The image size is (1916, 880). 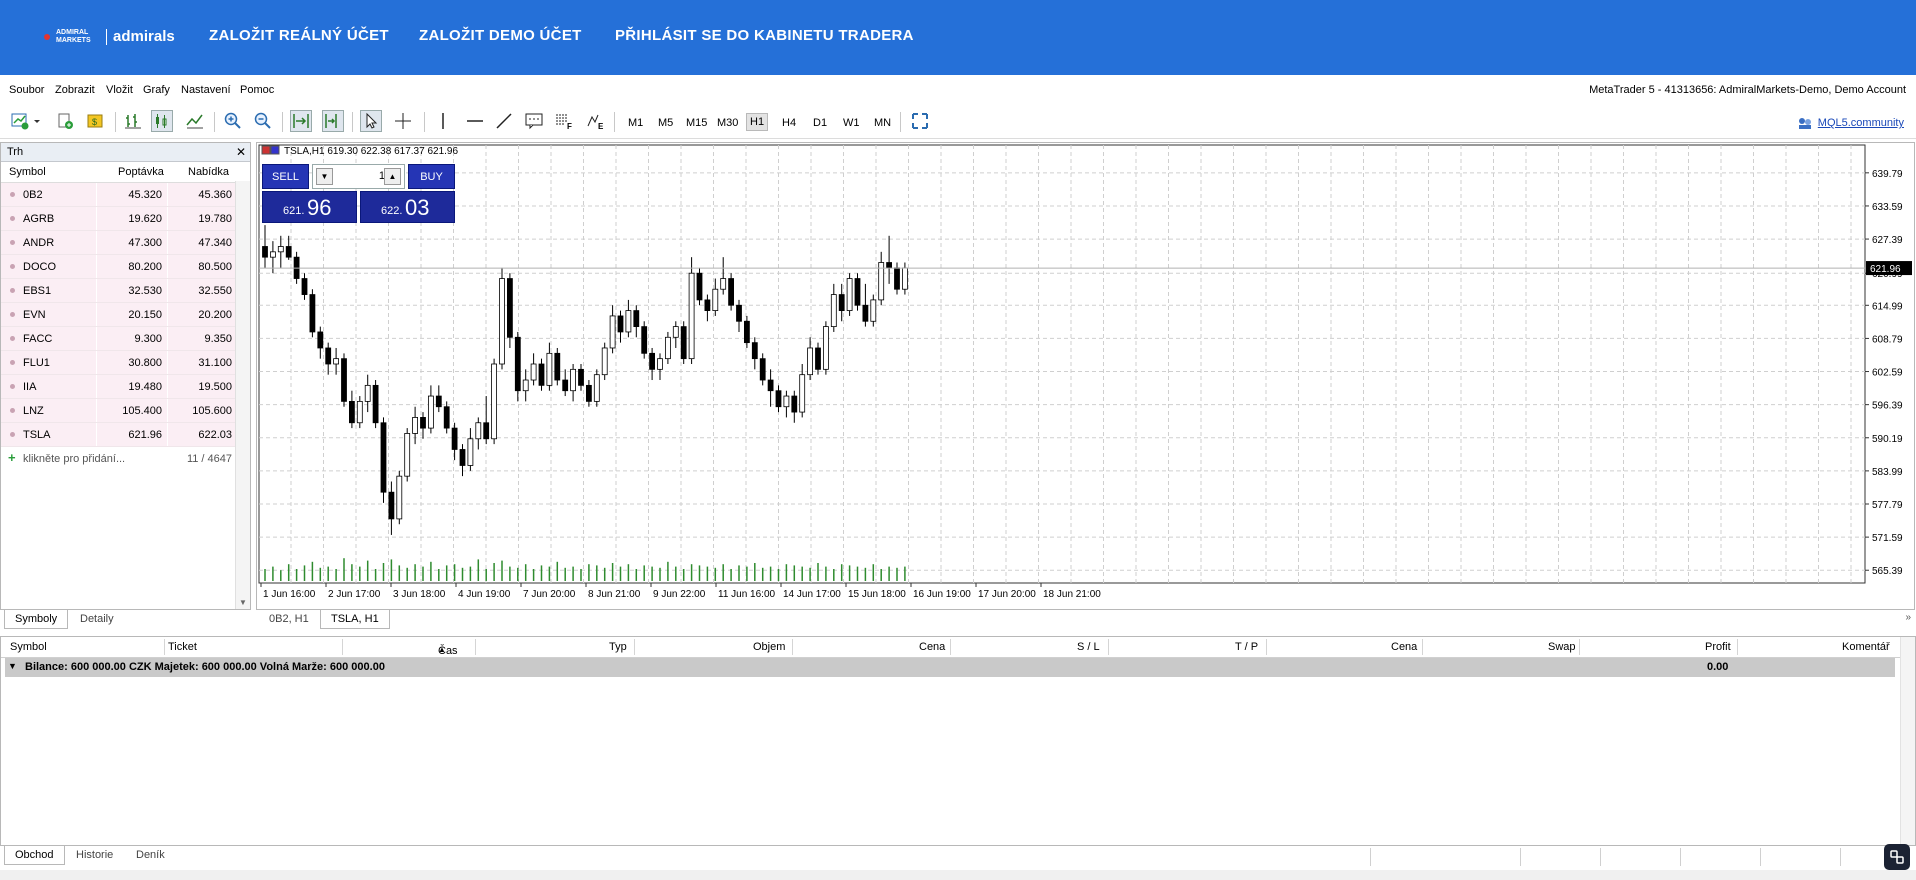 What do you see at coordinates (119, 90) in the screenshot?
I see `menu-insert: Vložit` at bounding box center [119, 90].